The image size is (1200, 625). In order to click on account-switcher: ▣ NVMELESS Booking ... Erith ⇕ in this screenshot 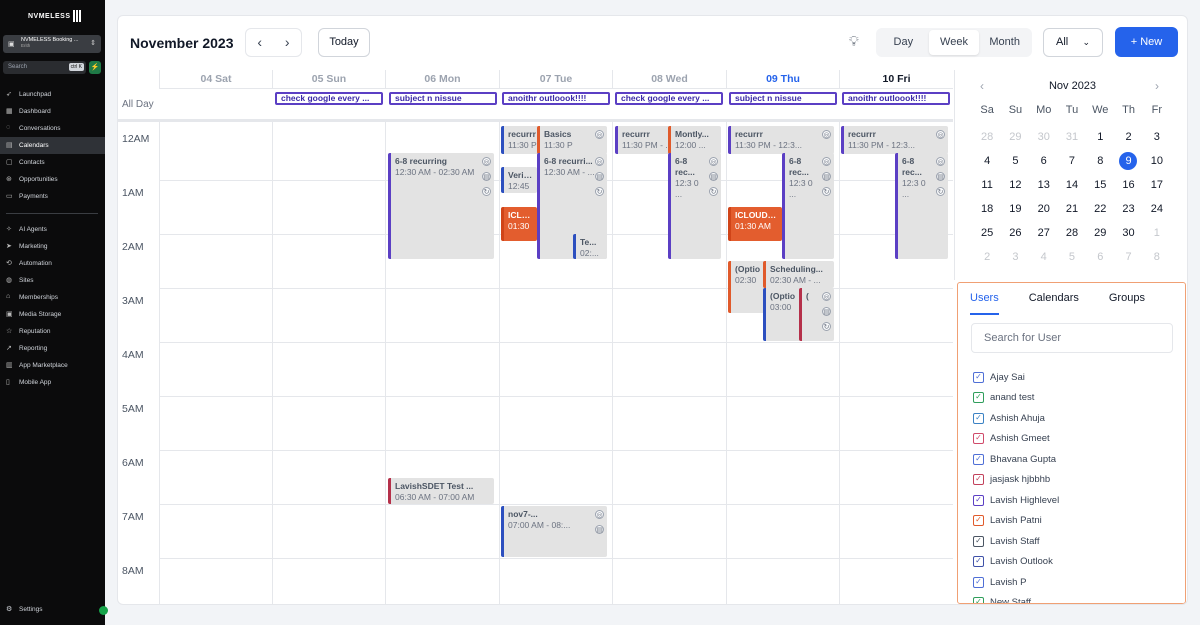, I will do `click(52, 44)`.